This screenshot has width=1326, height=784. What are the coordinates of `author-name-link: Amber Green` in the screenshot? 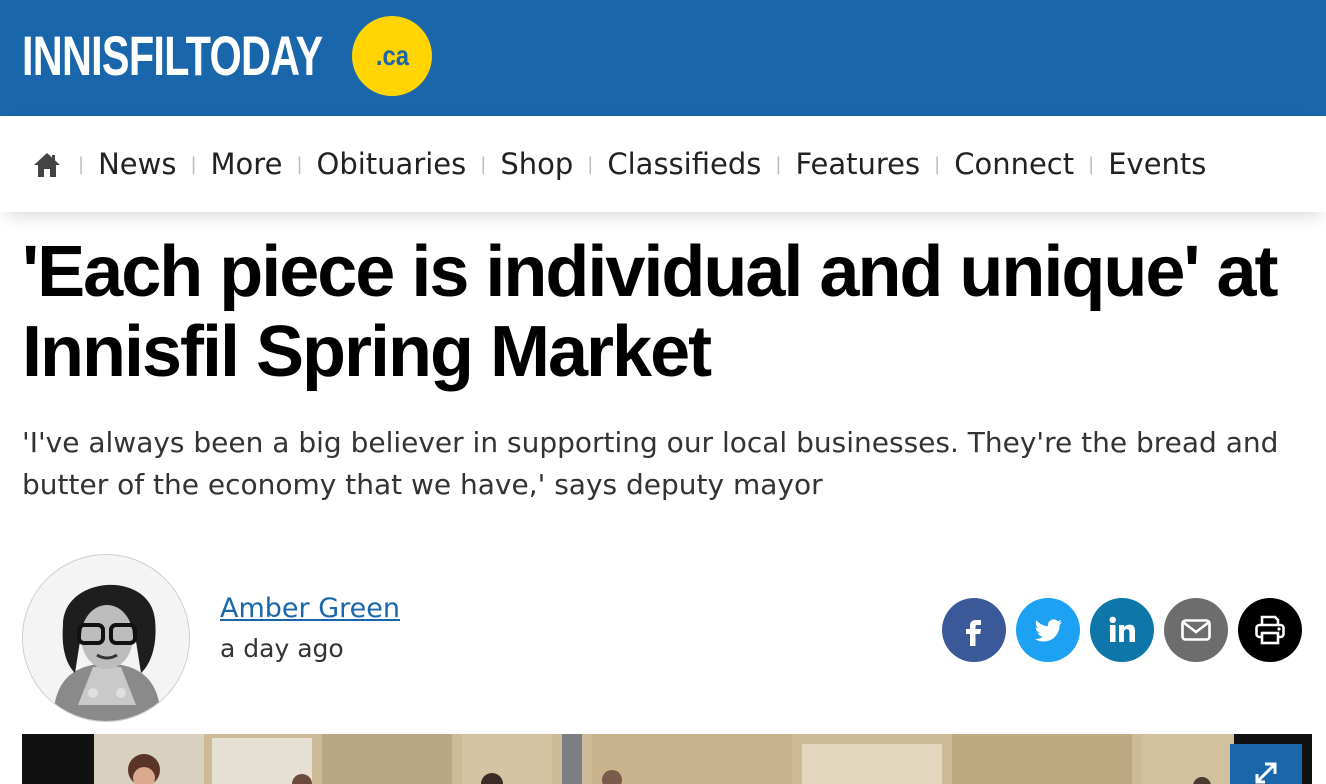 It's located at (310, 608).